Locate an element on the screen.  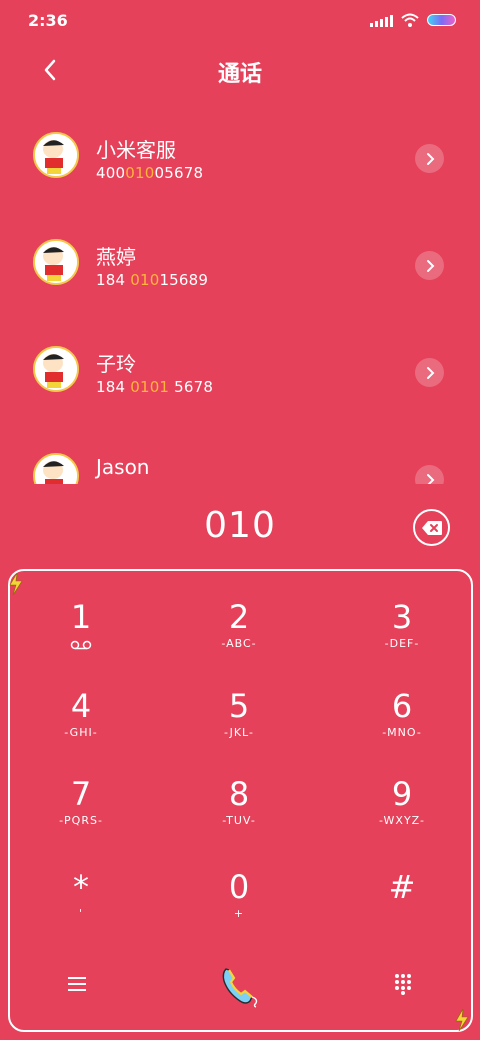
backspace-icon is located at coordinates (431, 527).